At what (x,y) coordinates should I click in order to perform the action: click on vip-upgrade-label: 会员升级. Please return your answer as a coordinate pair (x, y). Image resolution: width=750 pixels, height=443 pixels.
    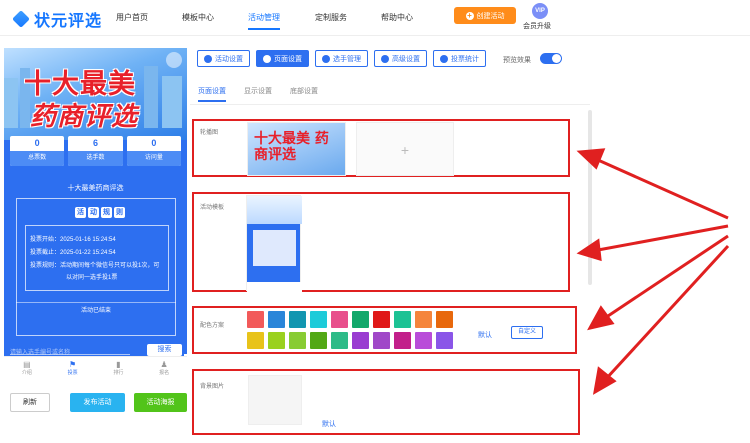
    Looking at the image, I should click on (537, 26).